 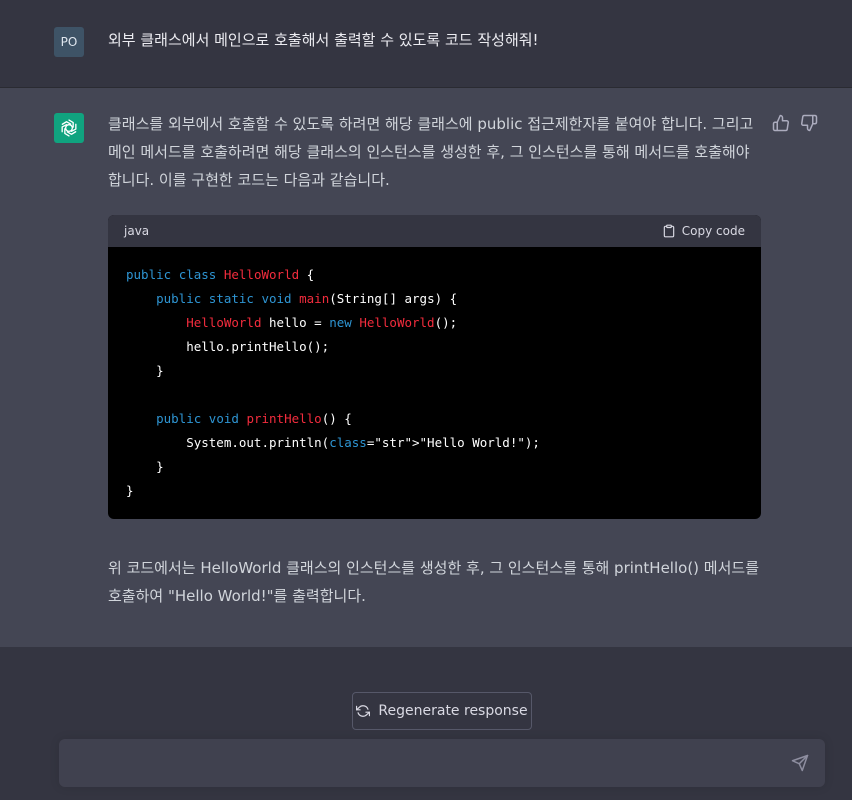 I want to click on clipboard-icon, so click(x=669, y=231).